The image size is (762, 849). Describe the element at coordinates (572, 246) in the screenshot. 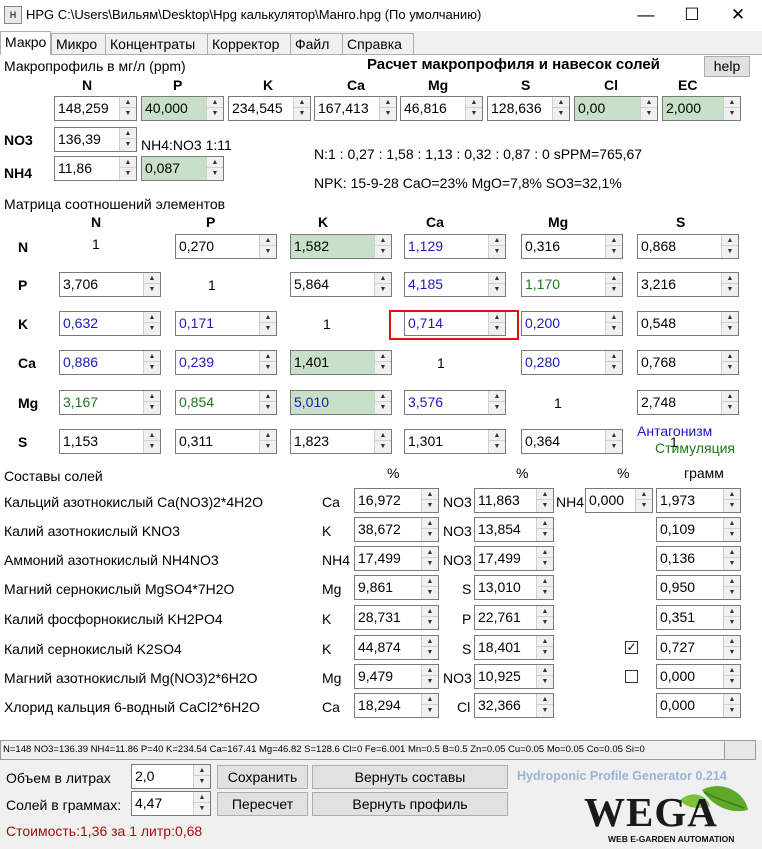

I see `matrix-cell-n-mg: 0,316 ▲ ▼` at that location.